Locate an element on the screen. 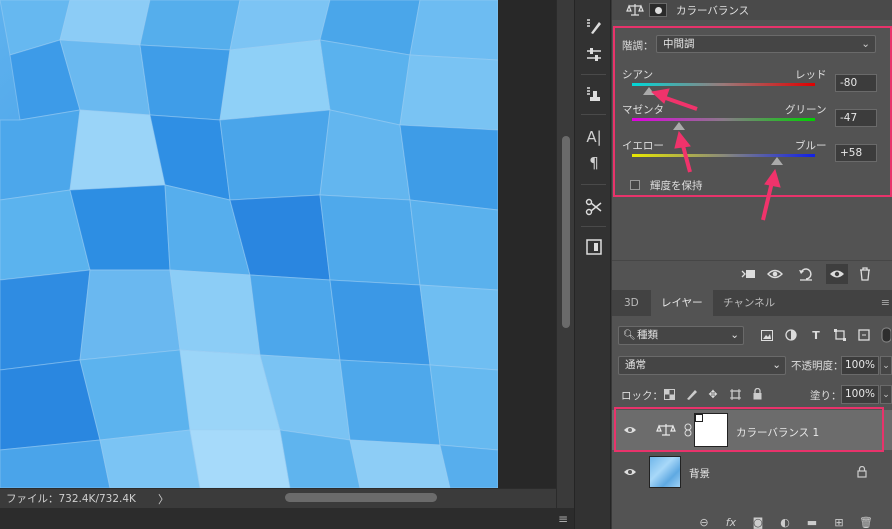  tab-layers: レイヤー is located at coordinates (682, 303).